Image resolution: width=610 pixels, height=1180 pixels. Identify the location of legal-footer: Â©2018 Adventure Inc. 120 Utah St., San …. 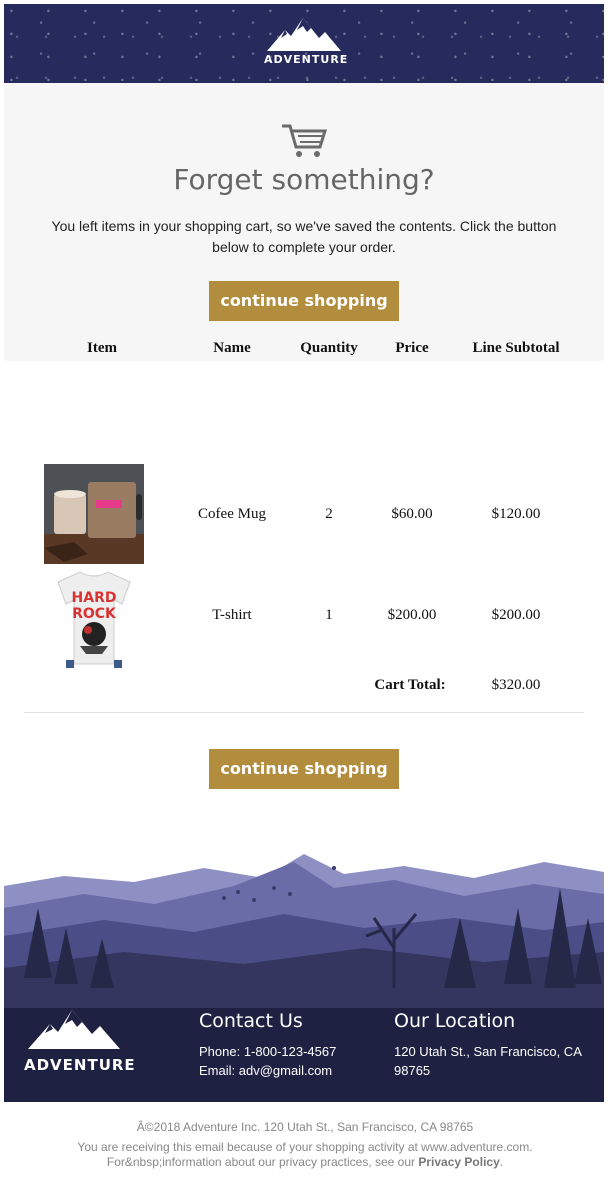
(305, 1145).